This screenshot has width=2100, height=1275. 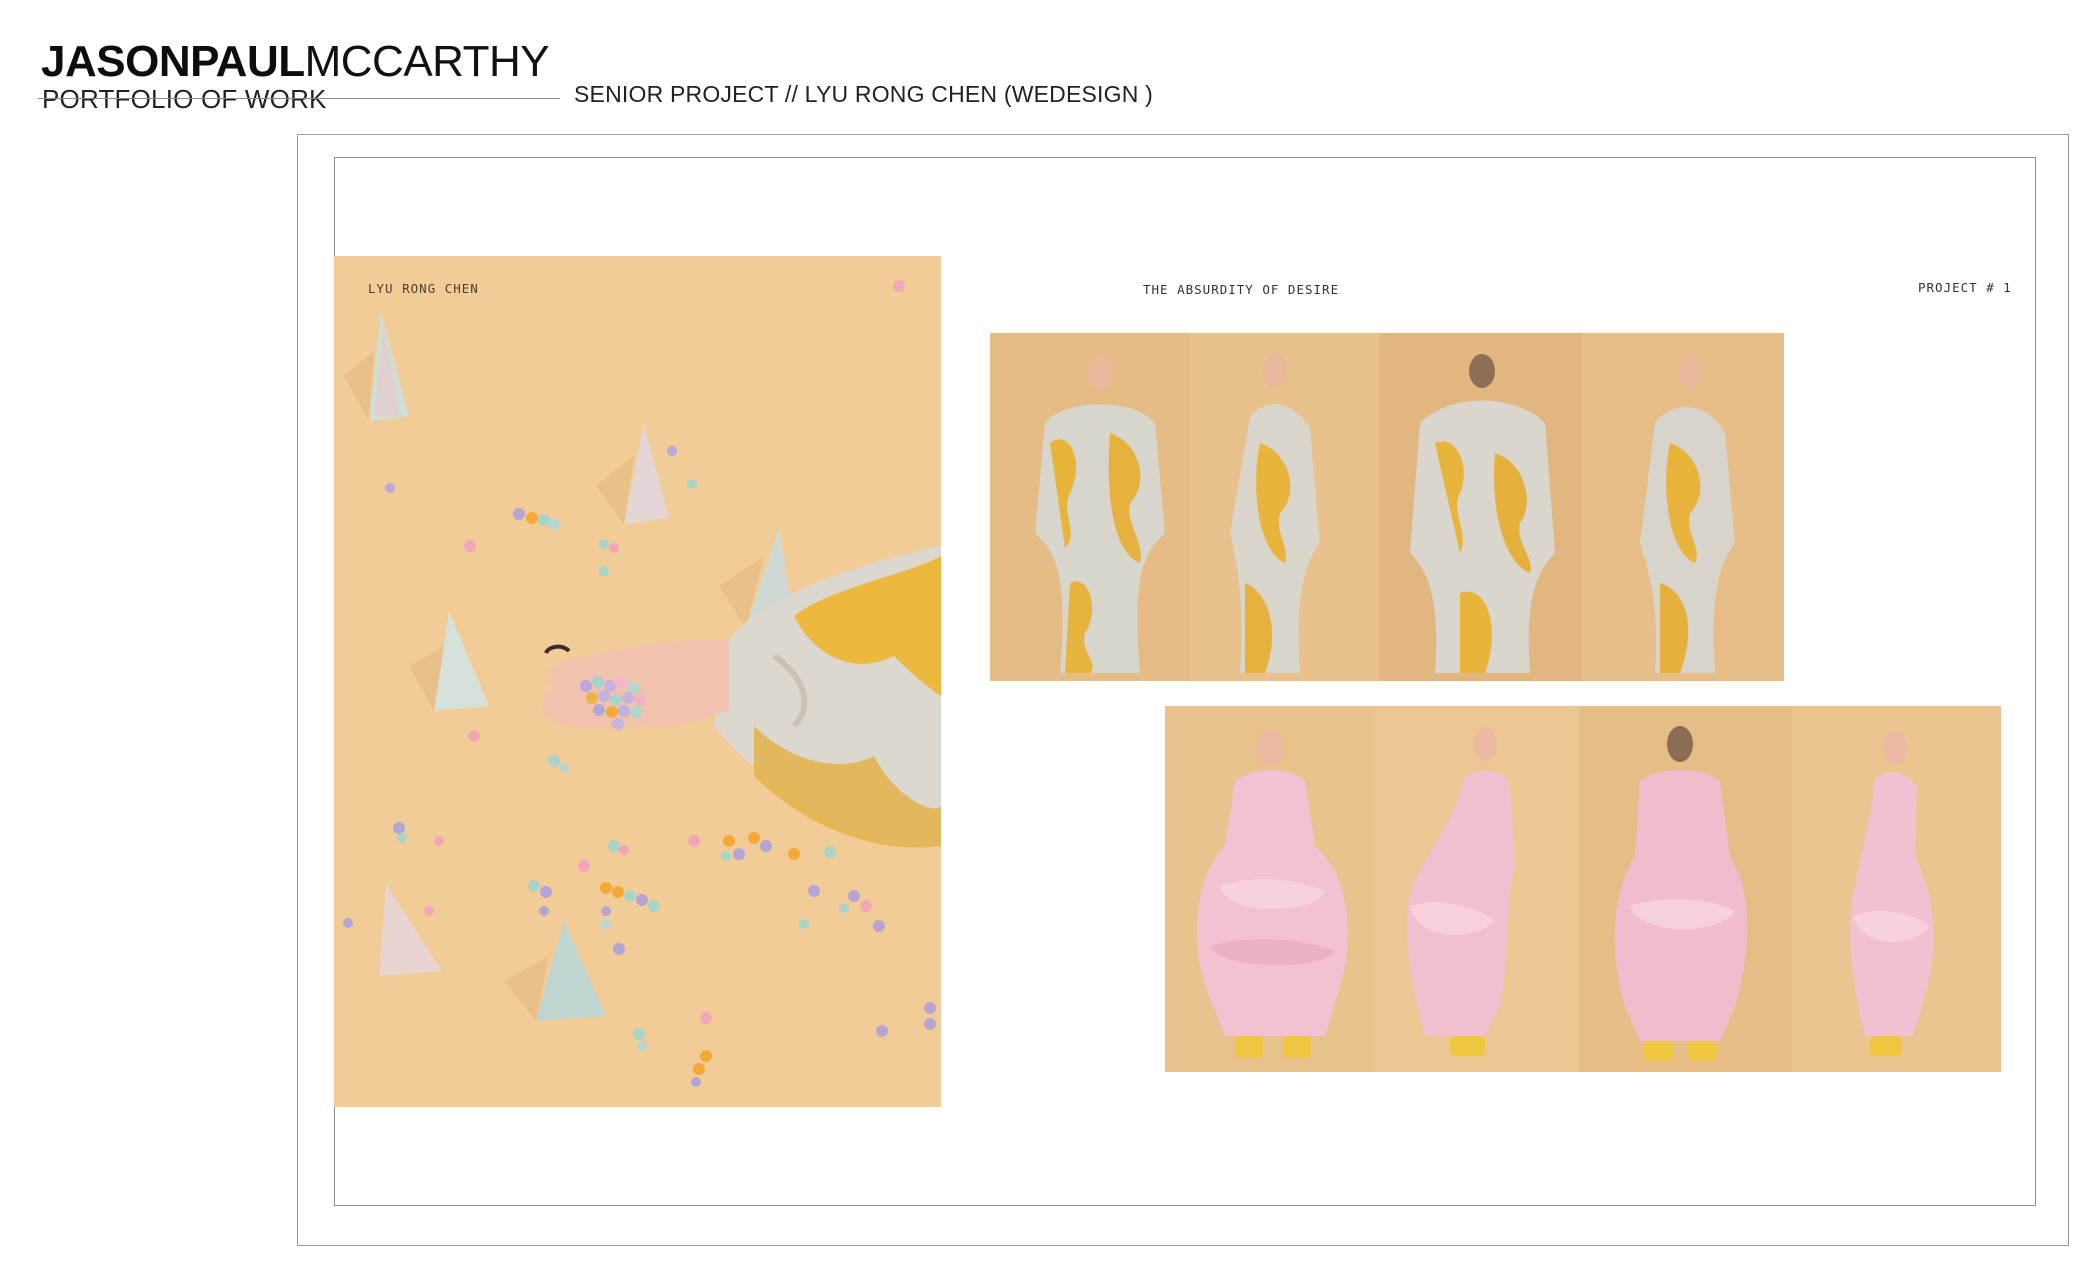 What do you see at coordinates (1965, 287) in the screenshot?
I see `project-number: PROJECT # 1` at bounding box center [1965, 287].